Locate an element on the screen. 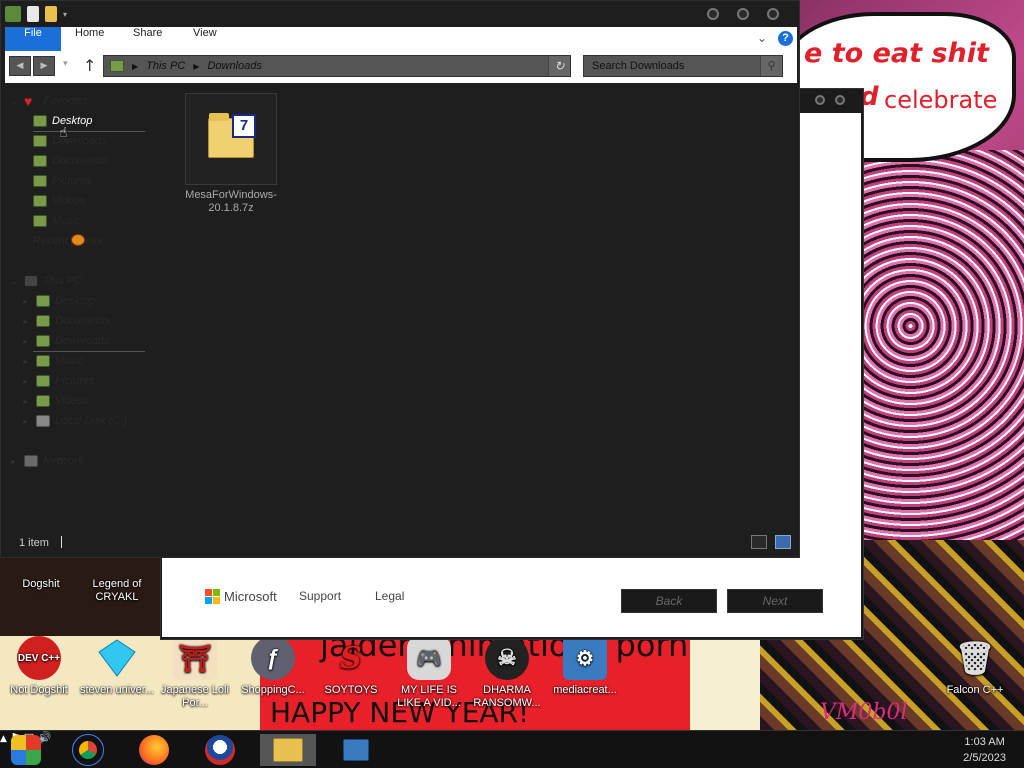 The height and width of the screenshot is (768, 1024). maximize-button is located at coordinates (743, 14).